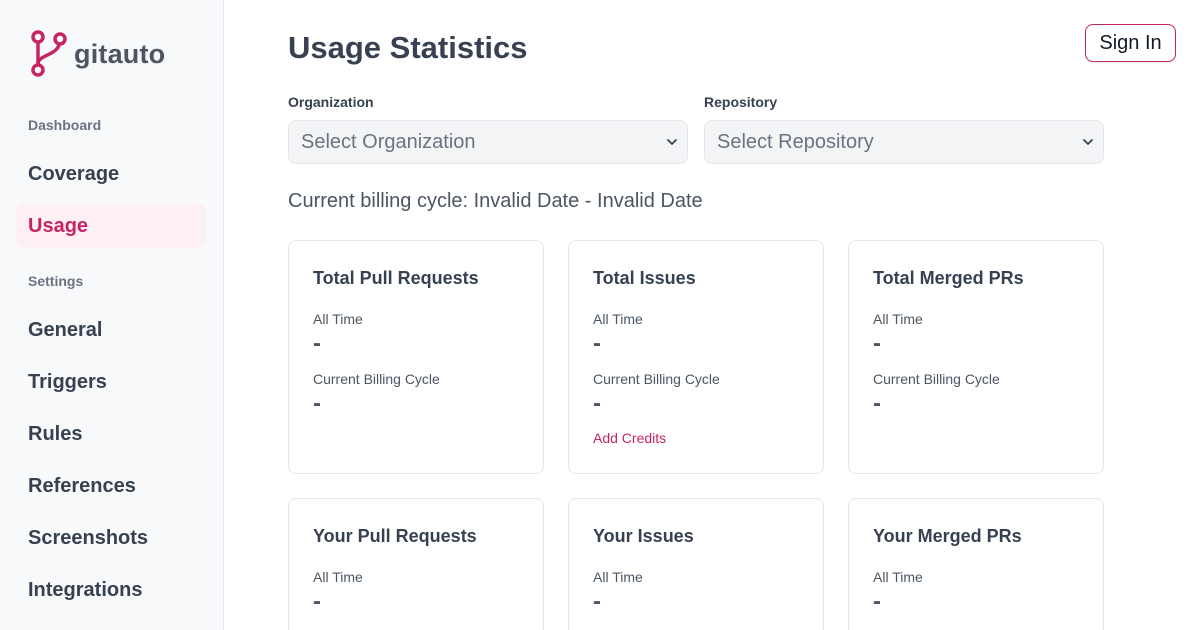  Describe the element at coordinates (111, 538) in the screenshot. I see `sidebar-item-screenshots: Screenshots` at that location.